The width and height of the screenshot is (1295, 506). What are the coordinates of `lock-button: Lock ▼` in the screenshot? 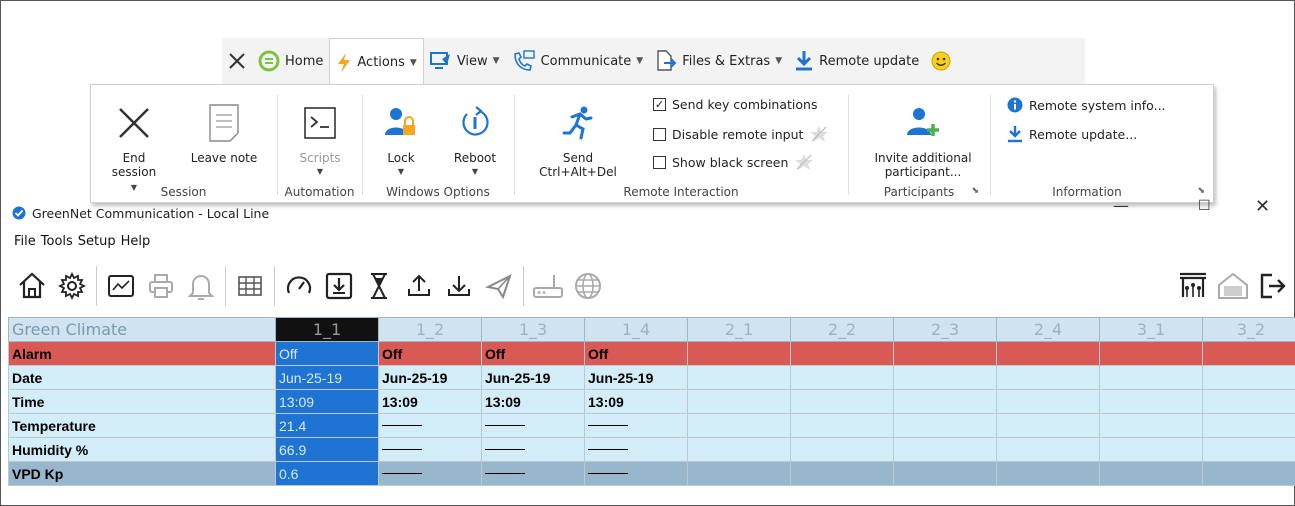 It's located at (401, 139).